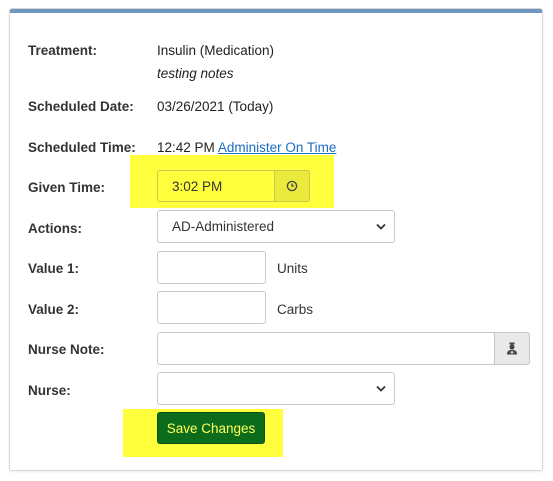  I want to click on nurse-note-lookup-button, so click(512, 348).